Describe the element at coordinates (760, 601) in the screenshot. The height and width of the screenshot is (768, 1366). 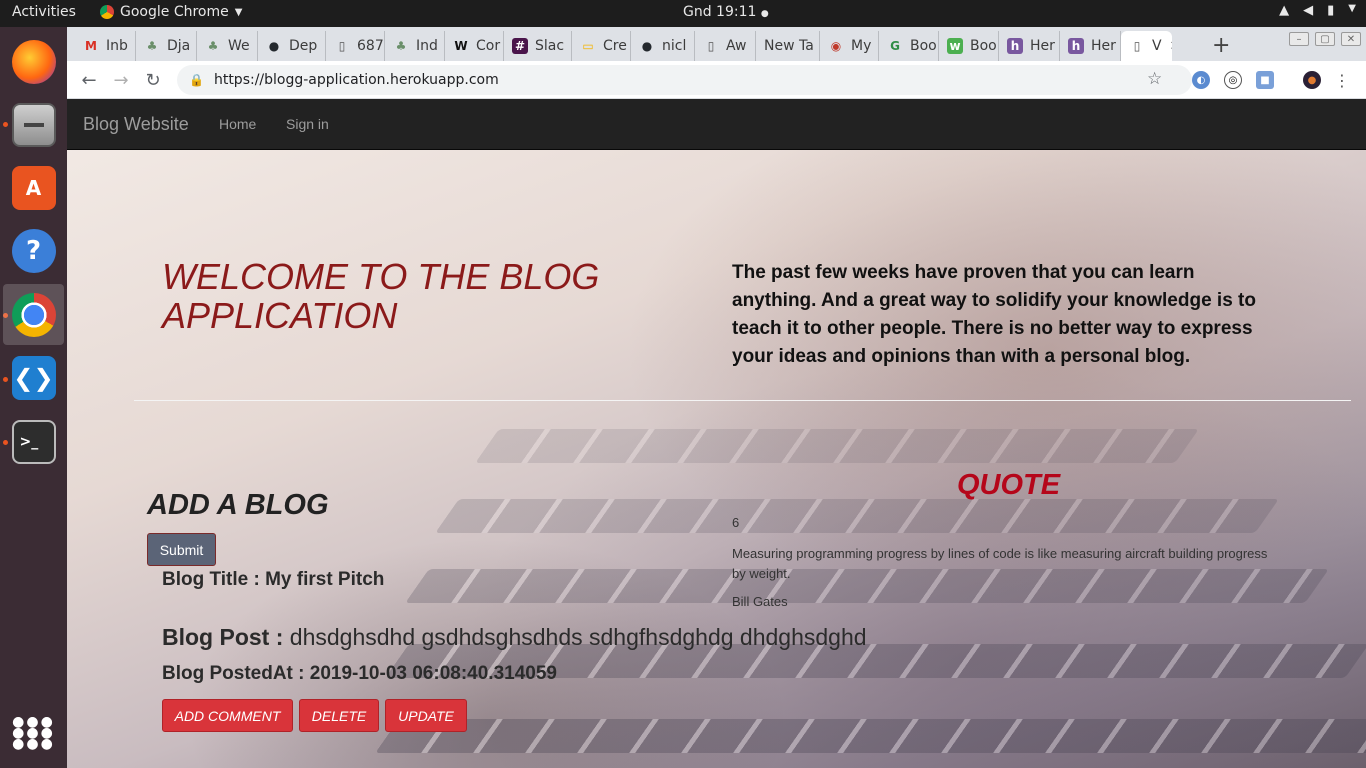
I see `quote-author: Bill Gates` at that location.